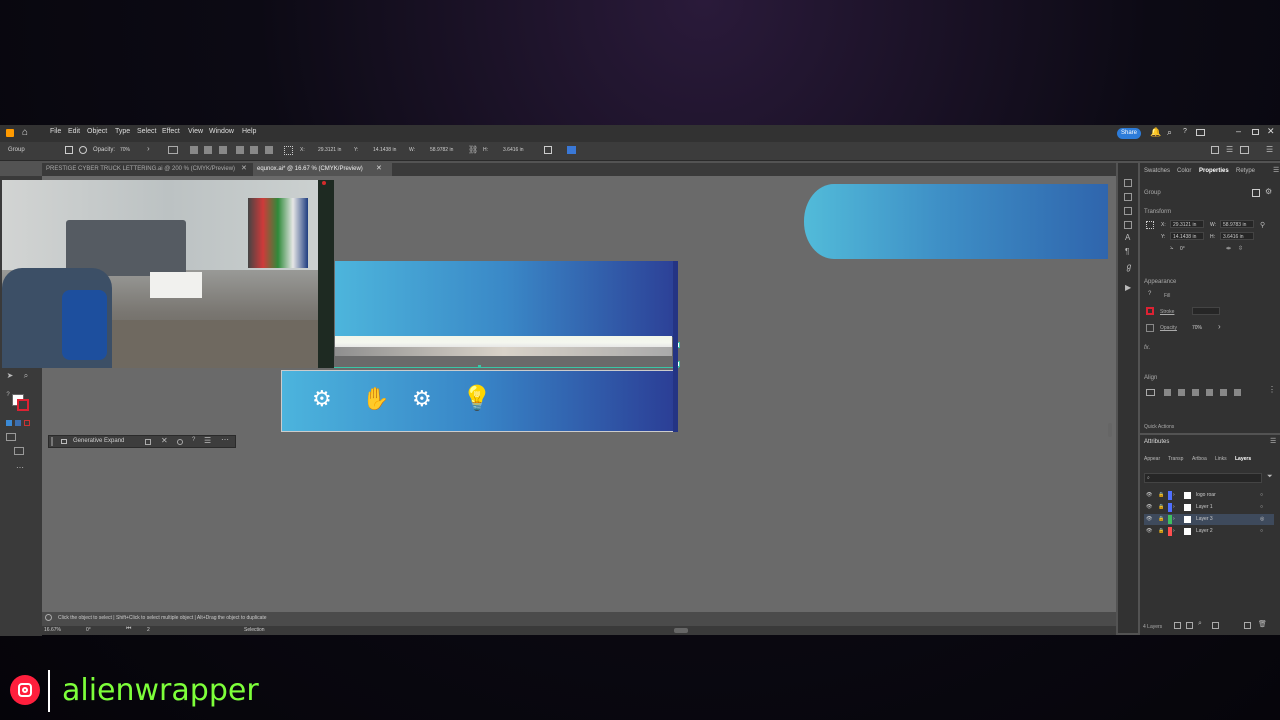 This screenshot has height=720, width=1280. What do you see at coordinates (1206, 311) in the screenshot?
I see `stroke-weight-field` at bounding box center [1206, 311].